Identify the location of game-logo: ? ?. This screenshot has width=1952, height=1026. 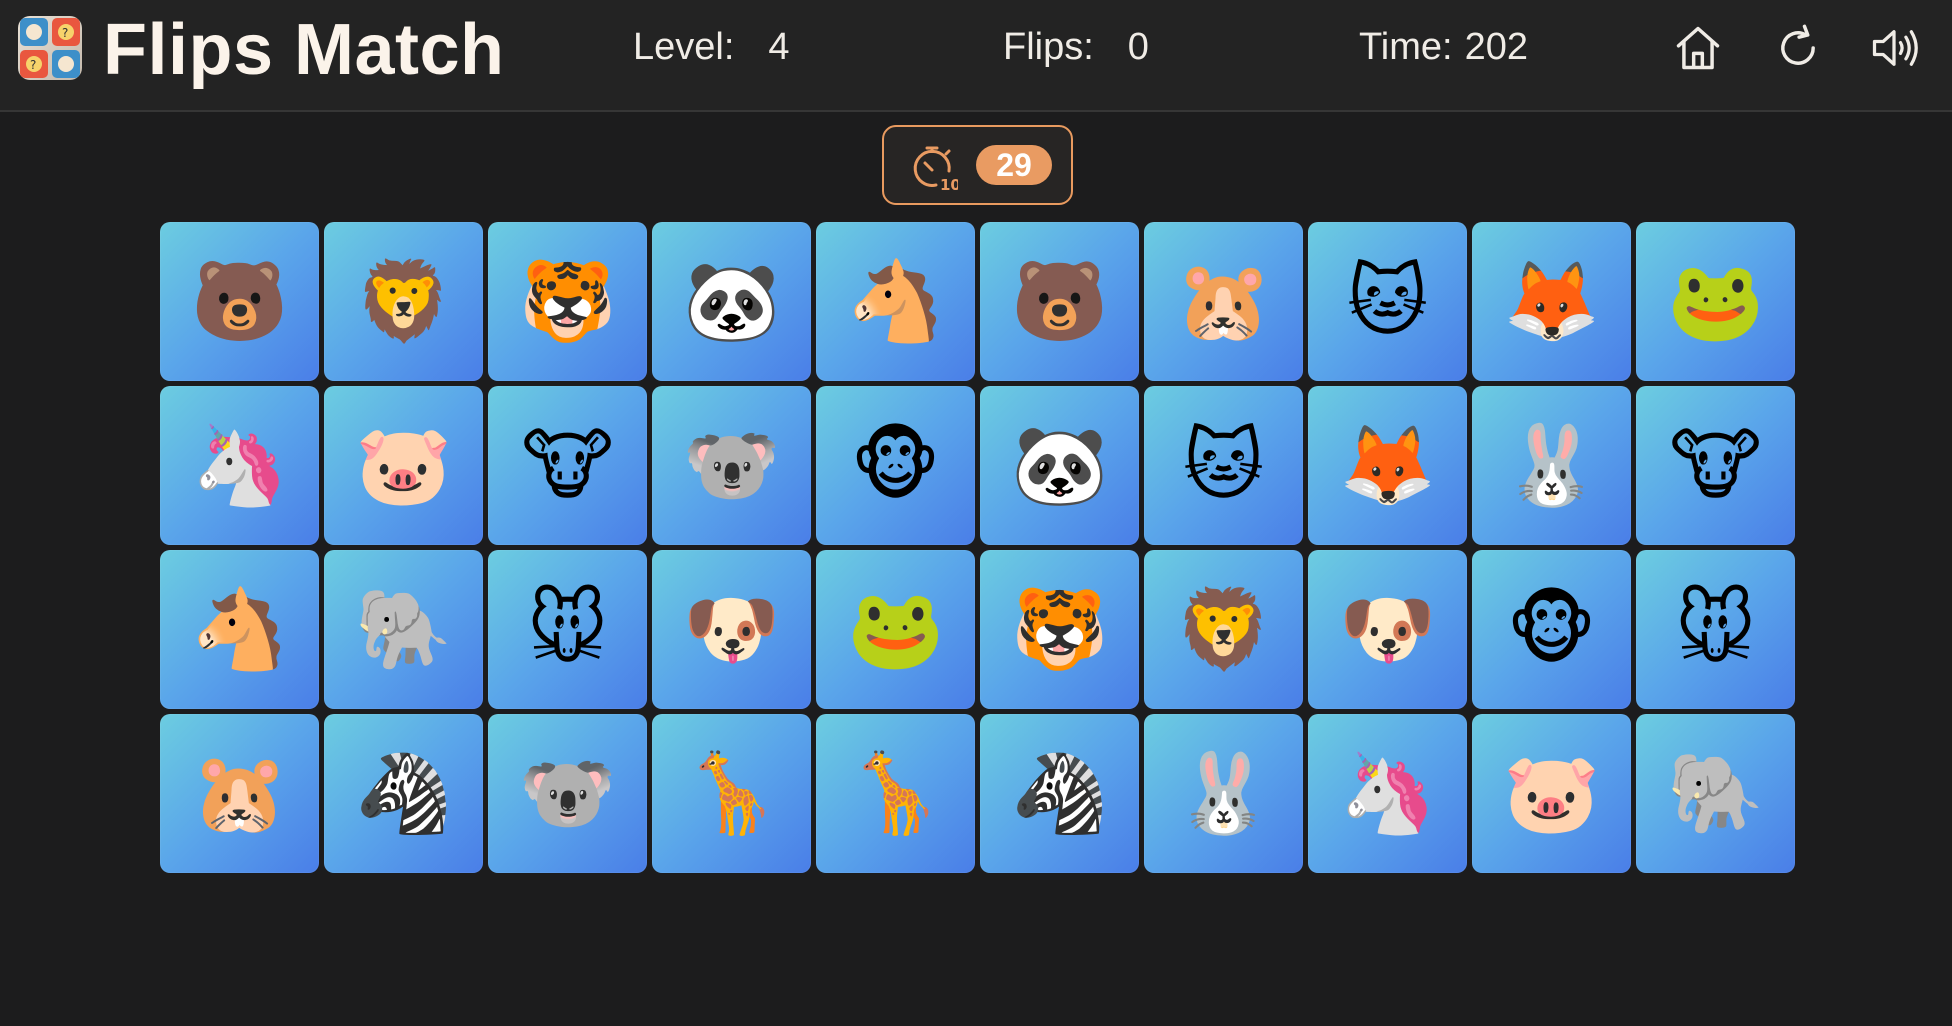
(50, 48).